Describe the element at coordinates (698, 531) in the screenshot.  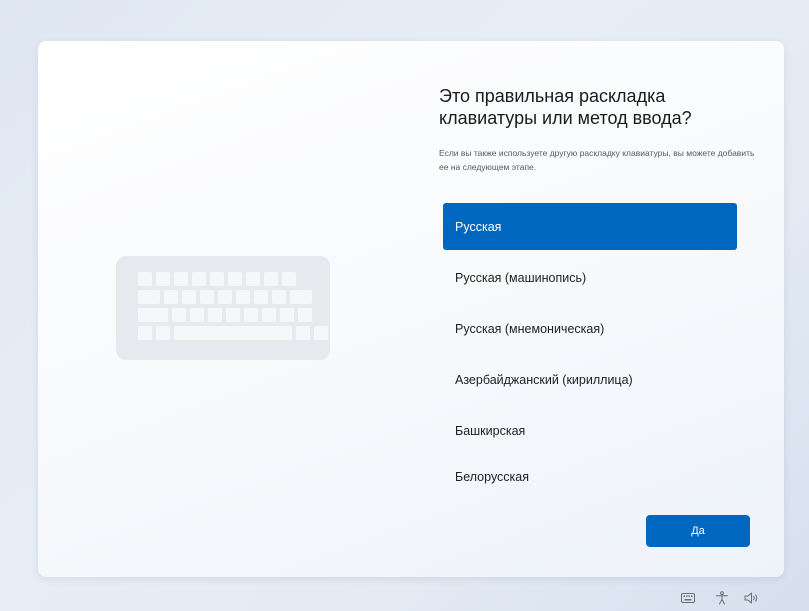
I see `yes-button: Да` at that location.